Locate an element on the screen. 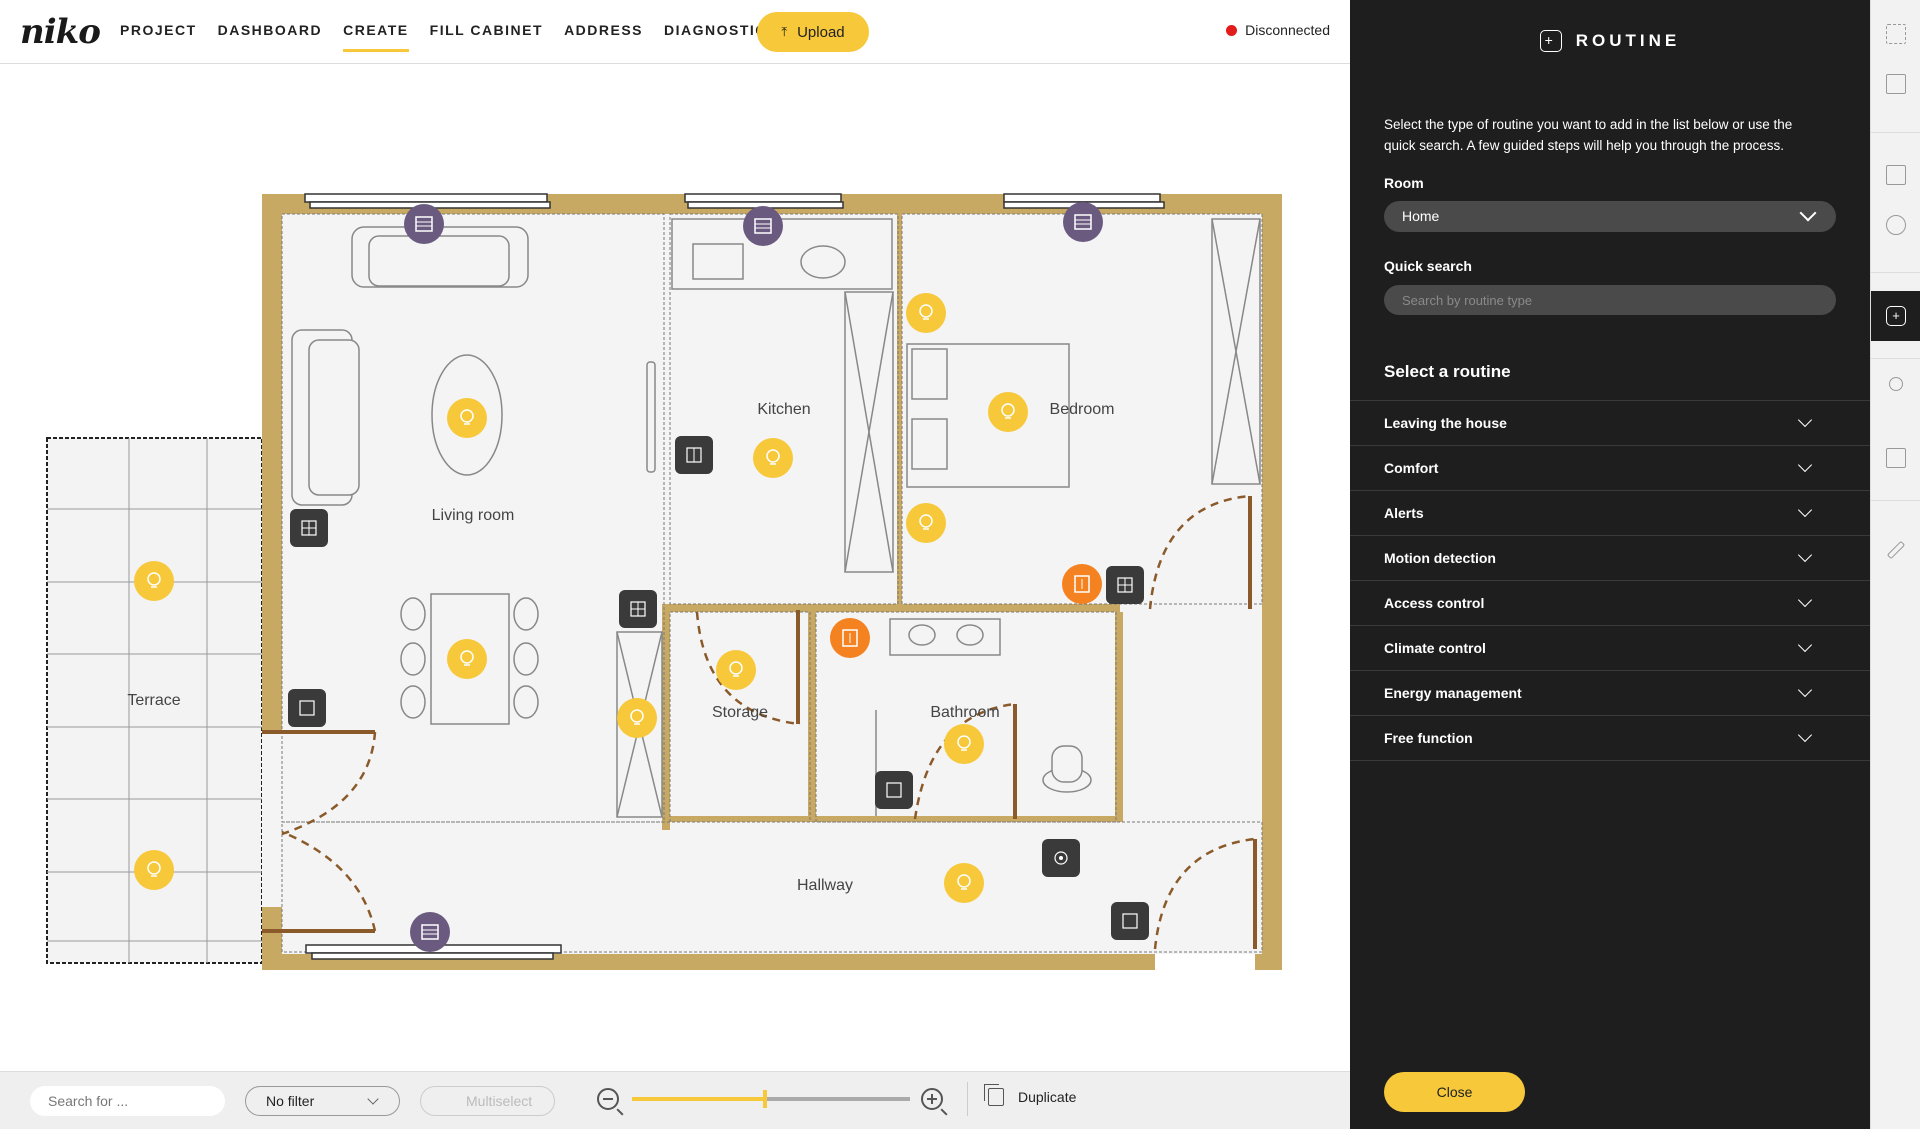 The image size is (1920, 1129). room-label-terrace: Terrace is located at coordinates (154, 700).